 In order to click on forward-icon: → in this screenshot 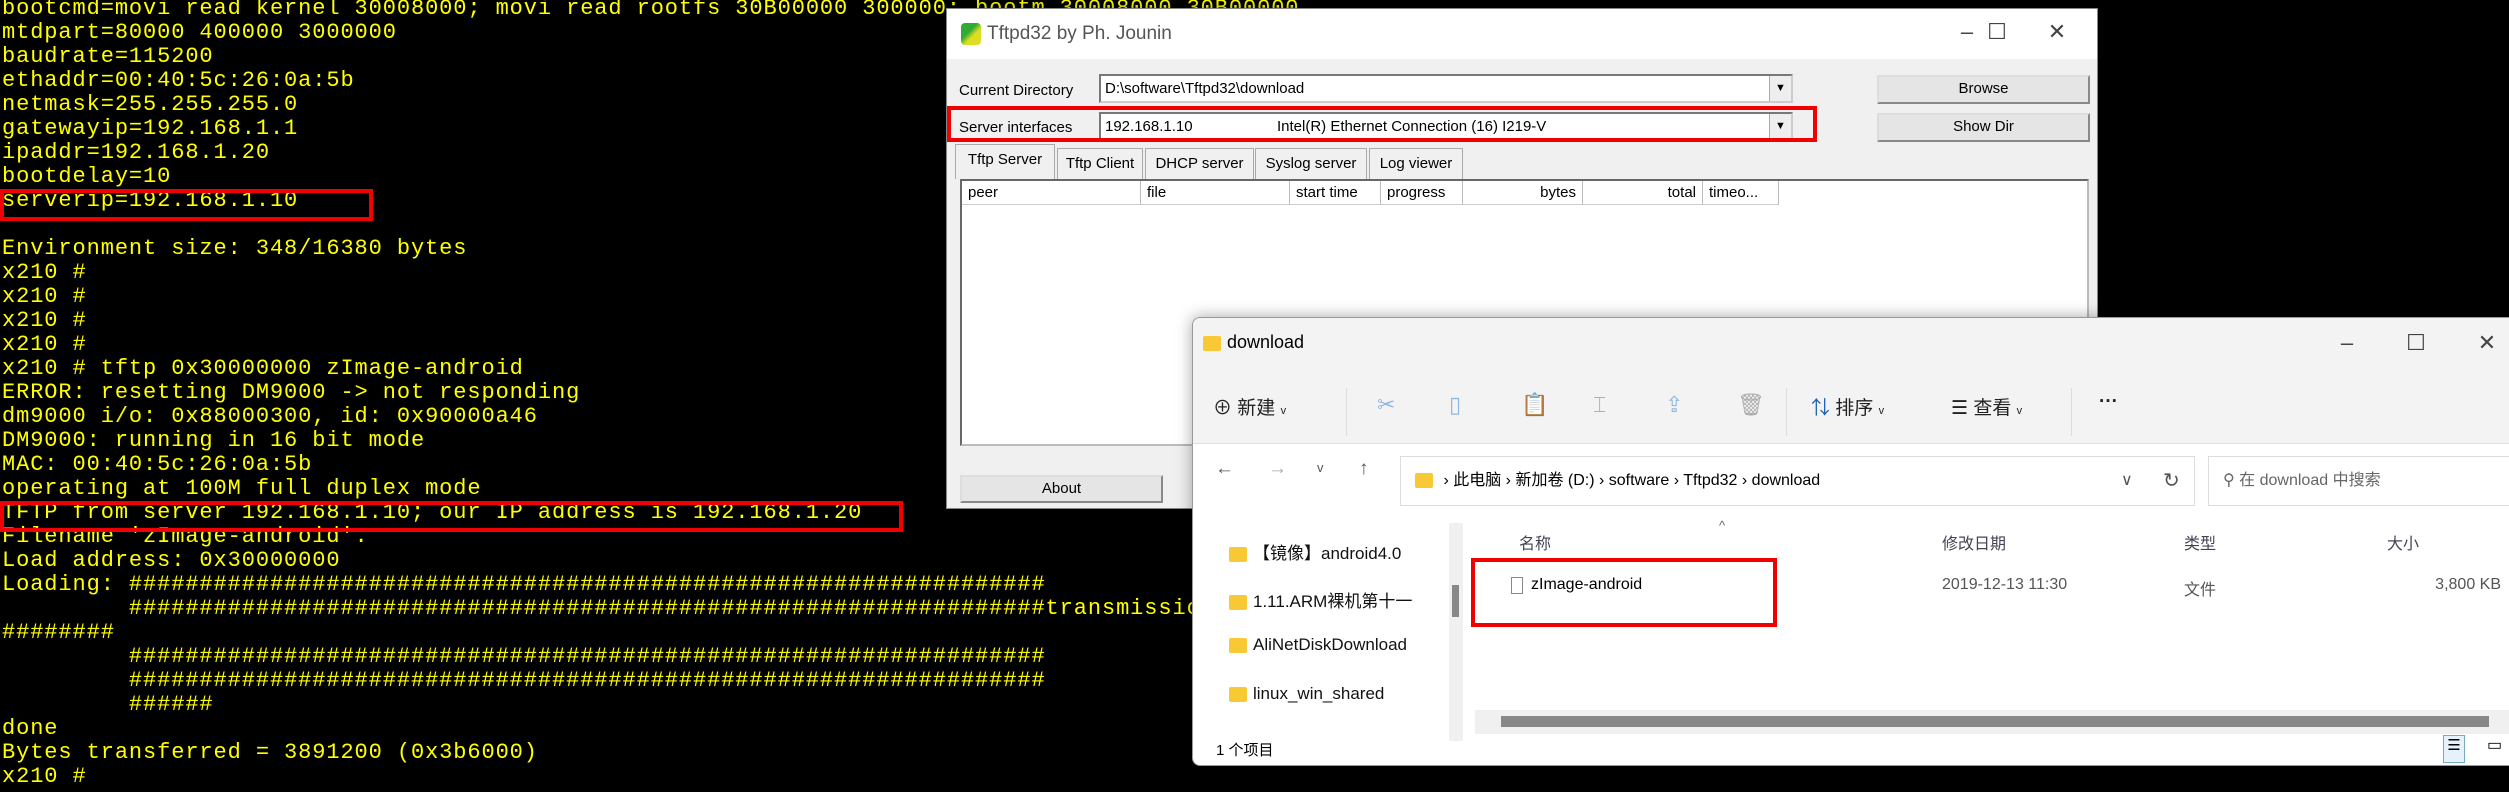, I will do `click(1277, 469)`.